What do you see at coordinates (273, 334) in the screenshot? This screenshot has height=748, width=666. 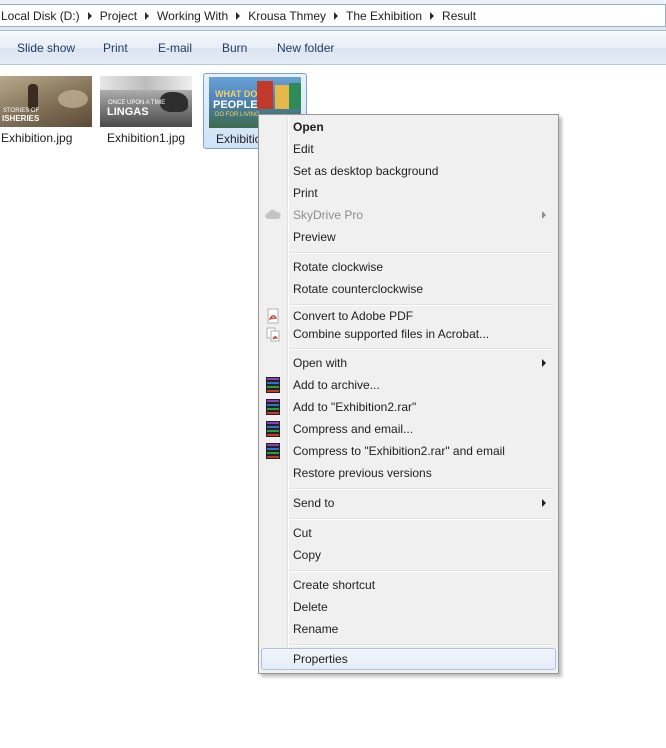 I see `acrobat-combine-icon` at bounding box center [273, 334].